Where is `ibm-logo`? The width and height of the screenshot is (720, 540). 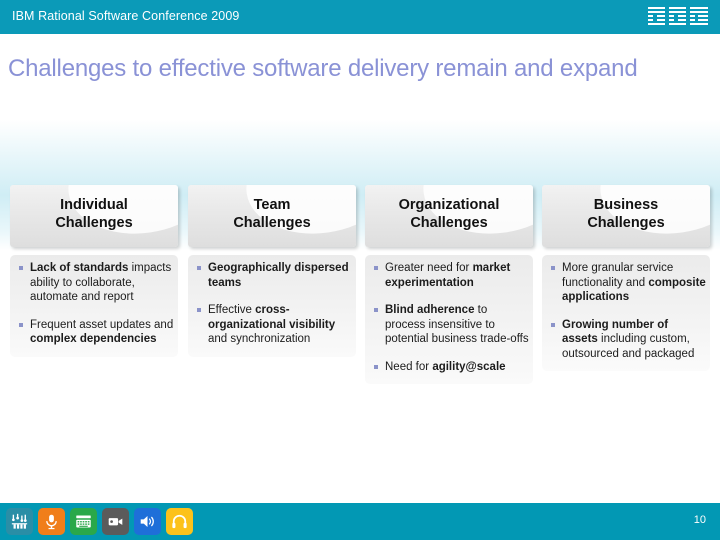
ibm-logo is located at coordinates (678, 17).